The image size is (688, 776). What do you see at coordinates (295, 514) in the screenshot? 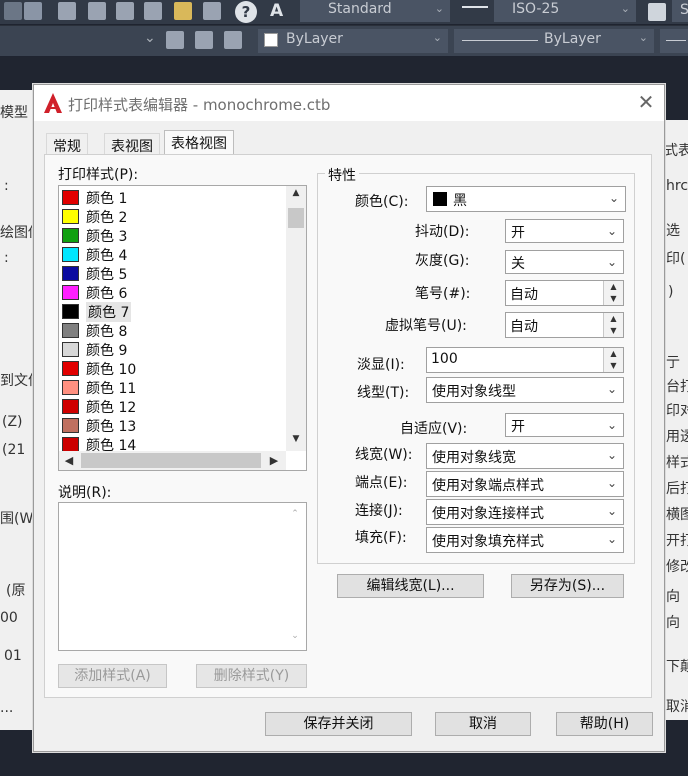
I see `scroll-up-icon: ⌃` at bounding box center [295, 514].